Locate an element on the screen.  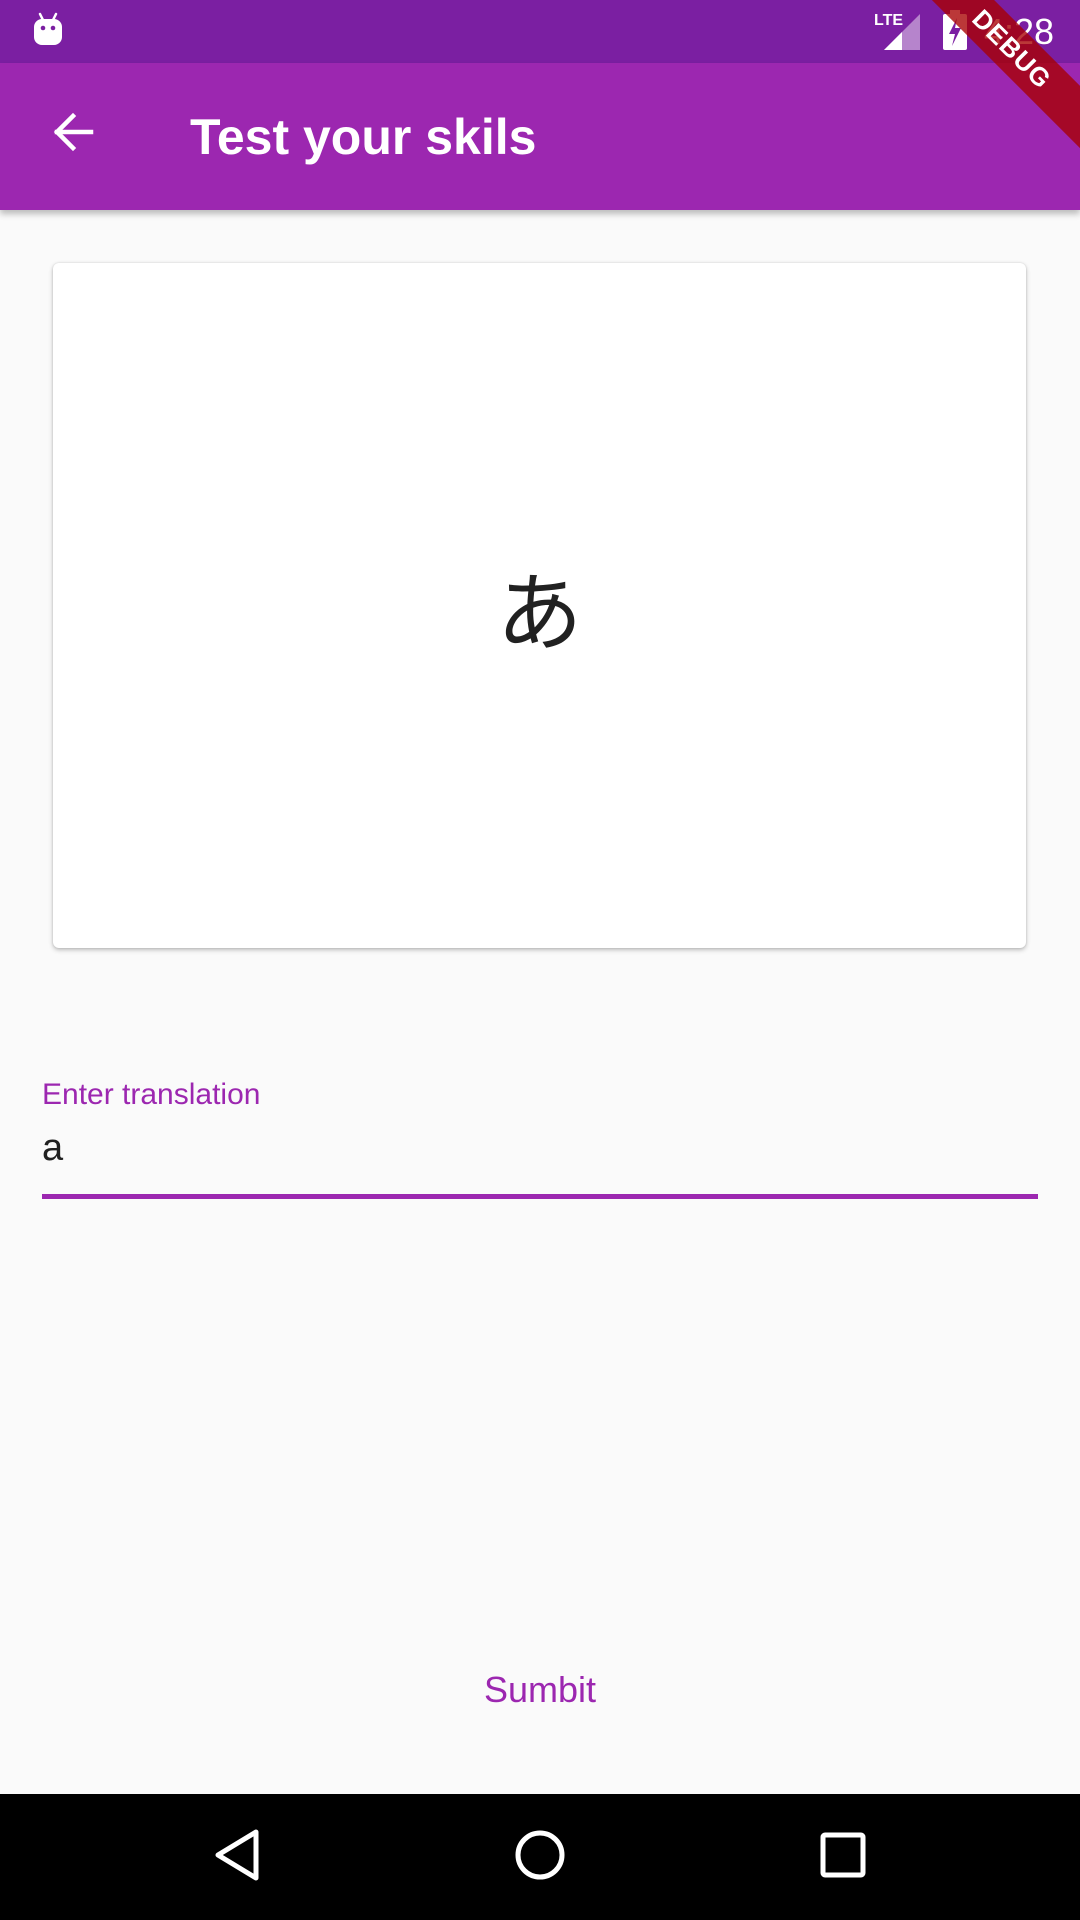
app-bar: Test your skils is located at coordinates (540, 136).